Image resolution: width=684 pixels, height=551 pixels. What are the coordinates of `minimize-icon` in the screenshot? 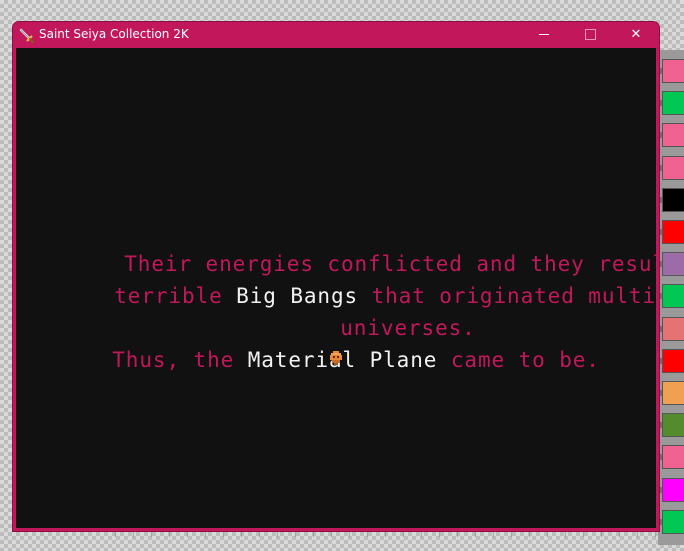 It's located at (544, 34).